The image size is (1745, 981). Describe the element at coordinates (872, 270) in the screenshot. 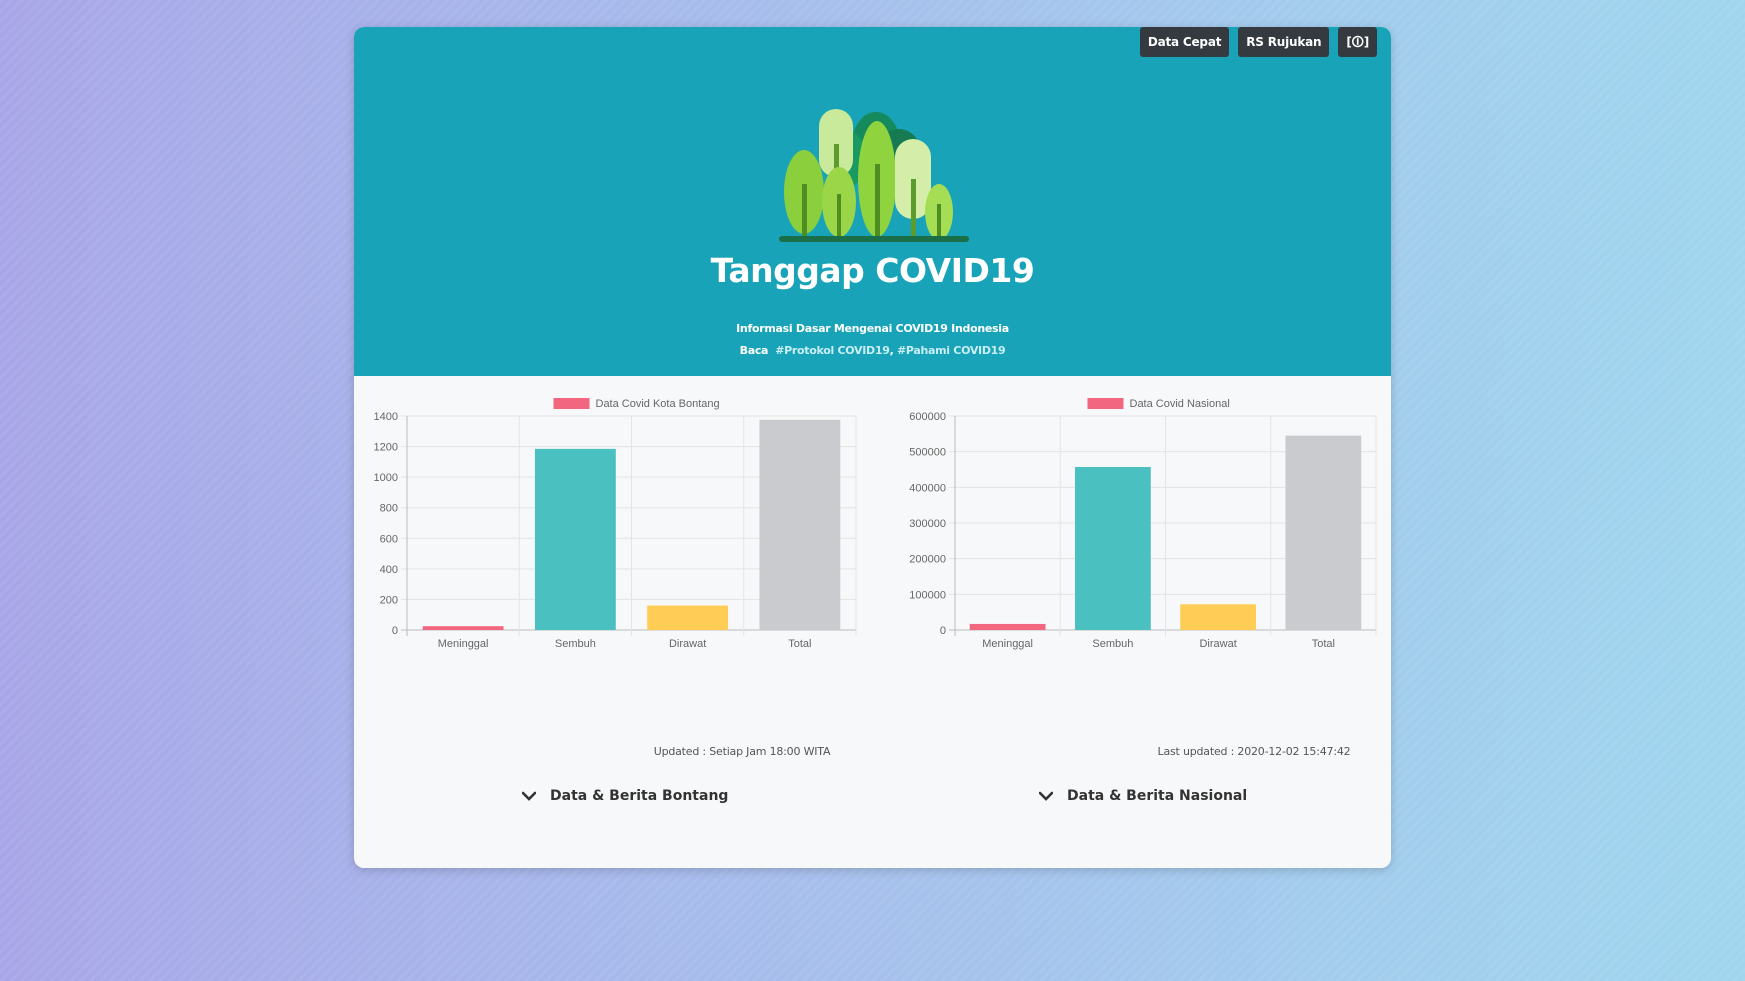

I see `page-title: Tanggap COVID19` at that location.